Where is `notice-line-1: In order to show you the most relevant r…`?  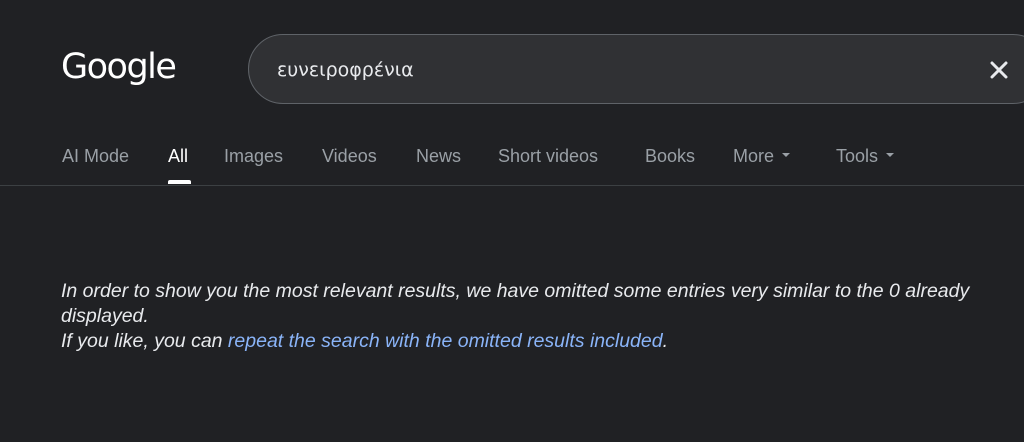 notice-line-1: In order to show you the most relevant r… is located at coordinates (515, 303).